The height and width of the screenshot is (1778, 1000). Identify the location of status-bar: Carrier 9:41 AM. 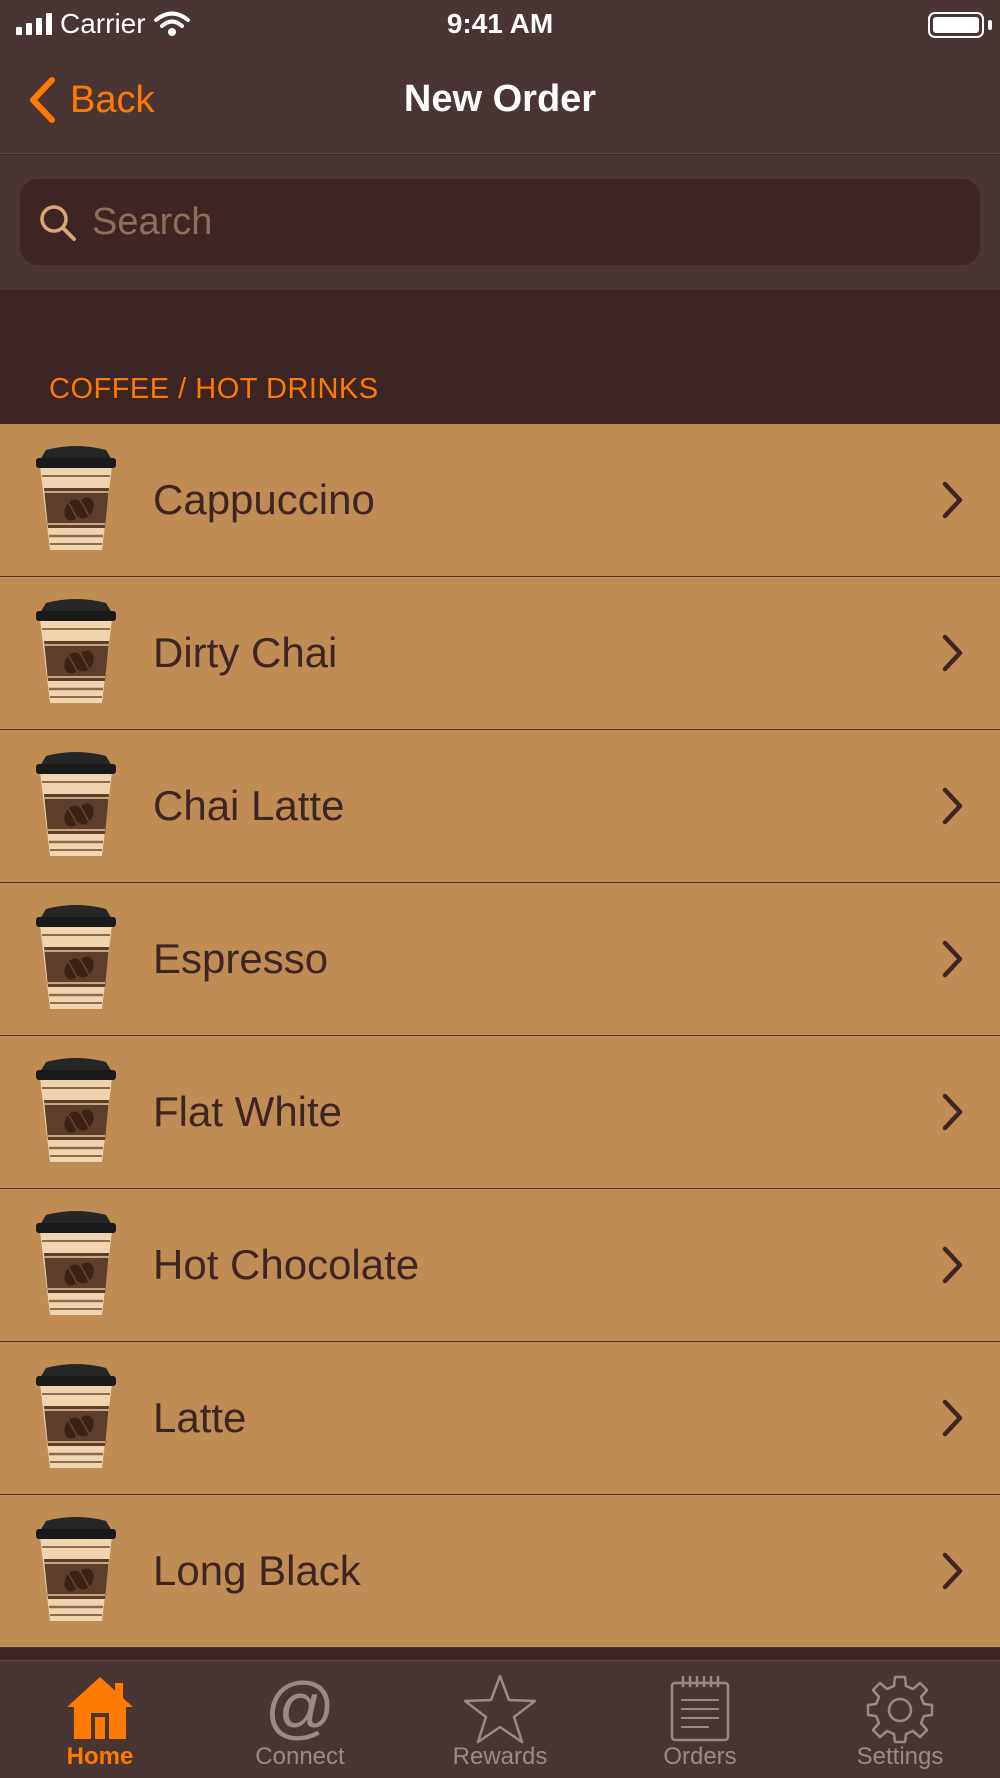
(500, 25).